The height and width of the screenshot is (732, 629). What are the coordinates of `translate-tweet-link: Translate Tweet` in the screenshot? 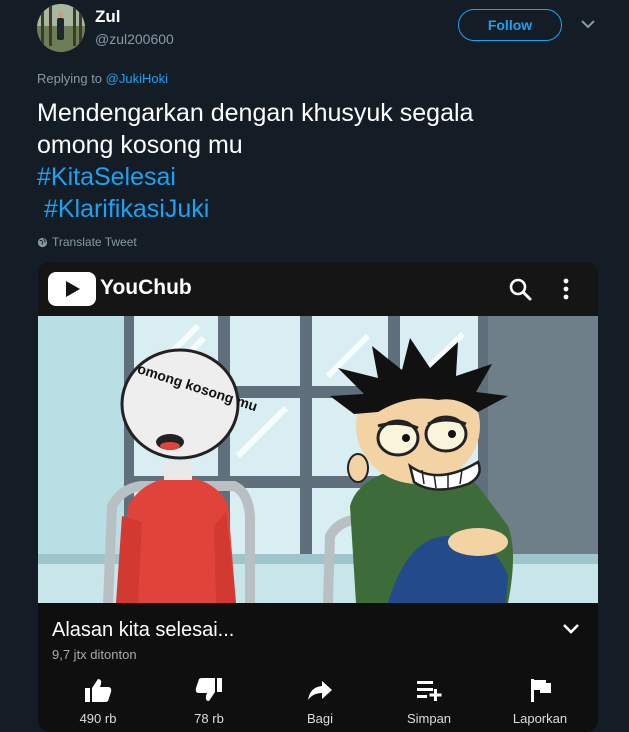 It's located at (87, 242).